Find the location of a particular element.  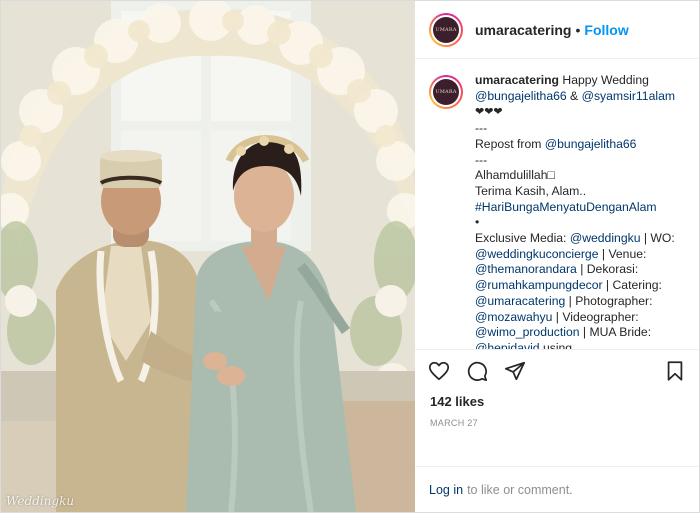

caption-line: Exclusive Media: @weddingku | WO: is located at coordinates (575, 239).